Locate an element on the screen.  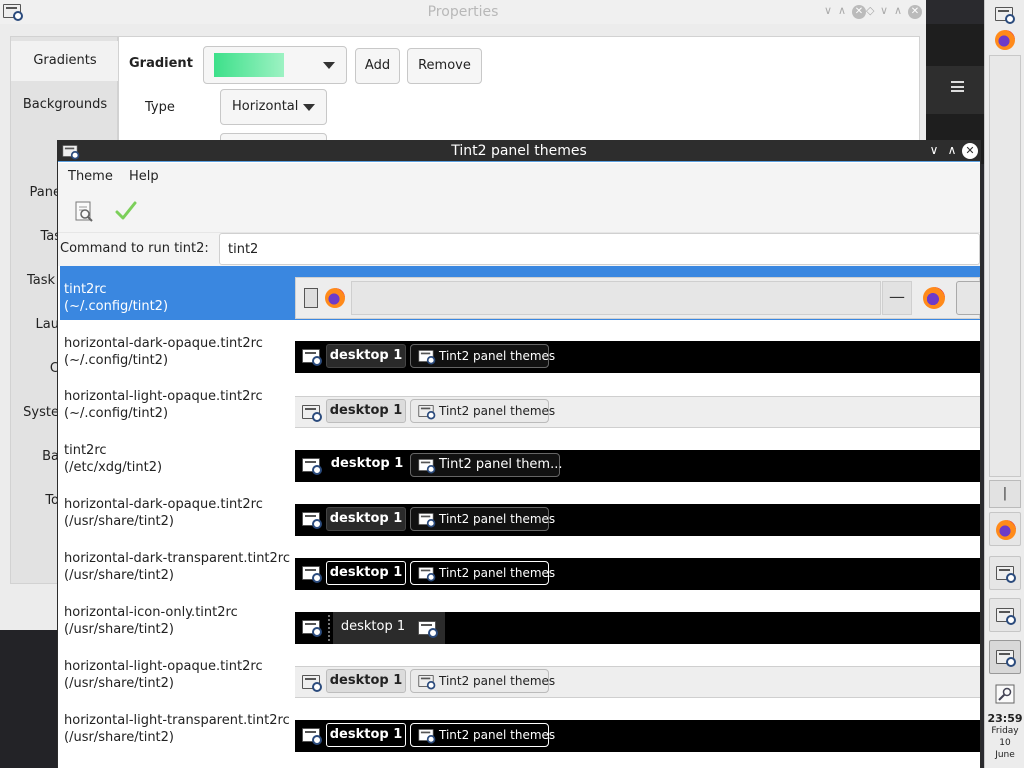
theme-file: horizontal-icon-only.tint2rc is located at coordinates (151, 612).